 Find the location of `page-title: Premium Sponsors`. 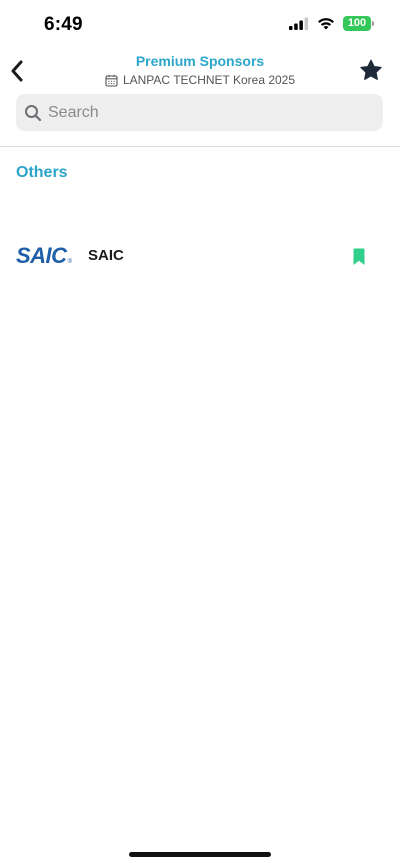

page-title: Premium Sponsors is located at coordinates (200, 61).